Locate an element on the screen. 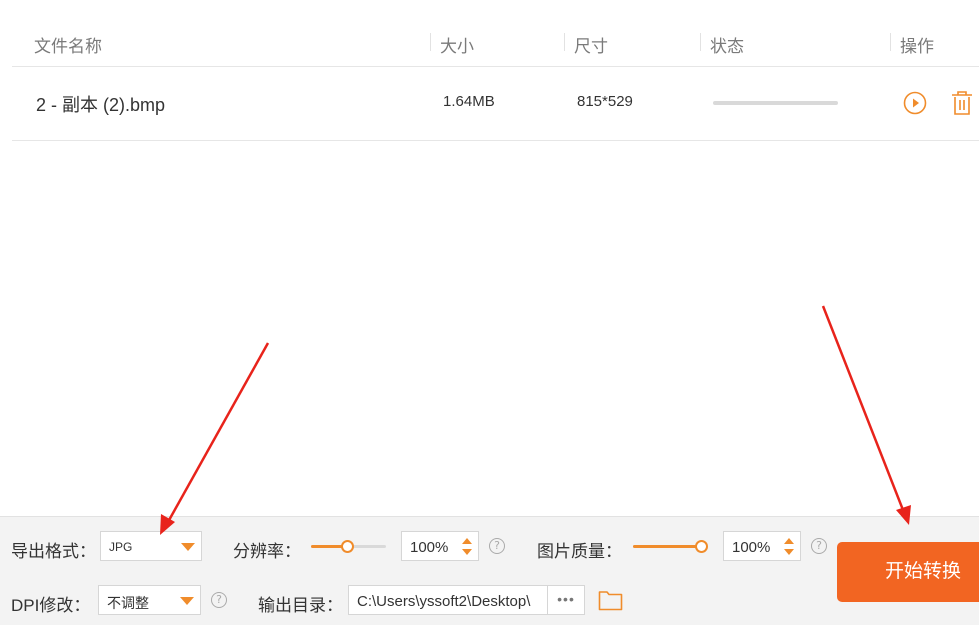 The image size is (979, 625). quality-input: 100% is located at coordinates (762, 546).